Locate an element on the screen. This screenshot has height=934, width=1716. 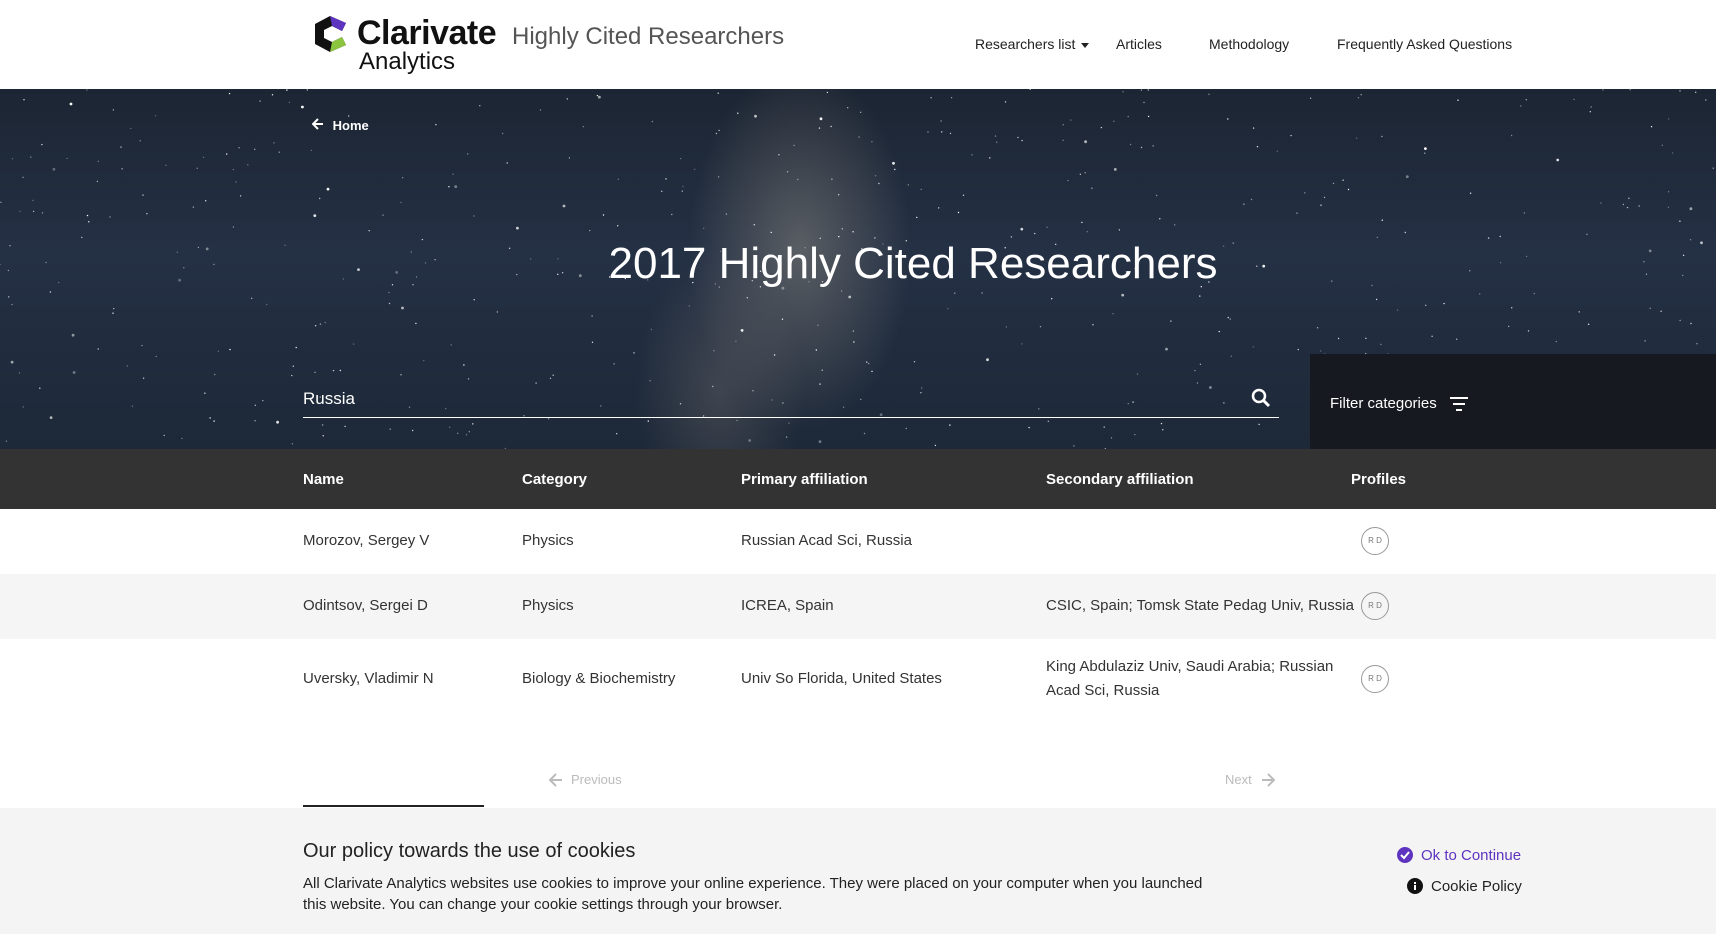
column-header-secondary-affiliation: Secondary affiliation is located at coordinates (1120, 480).